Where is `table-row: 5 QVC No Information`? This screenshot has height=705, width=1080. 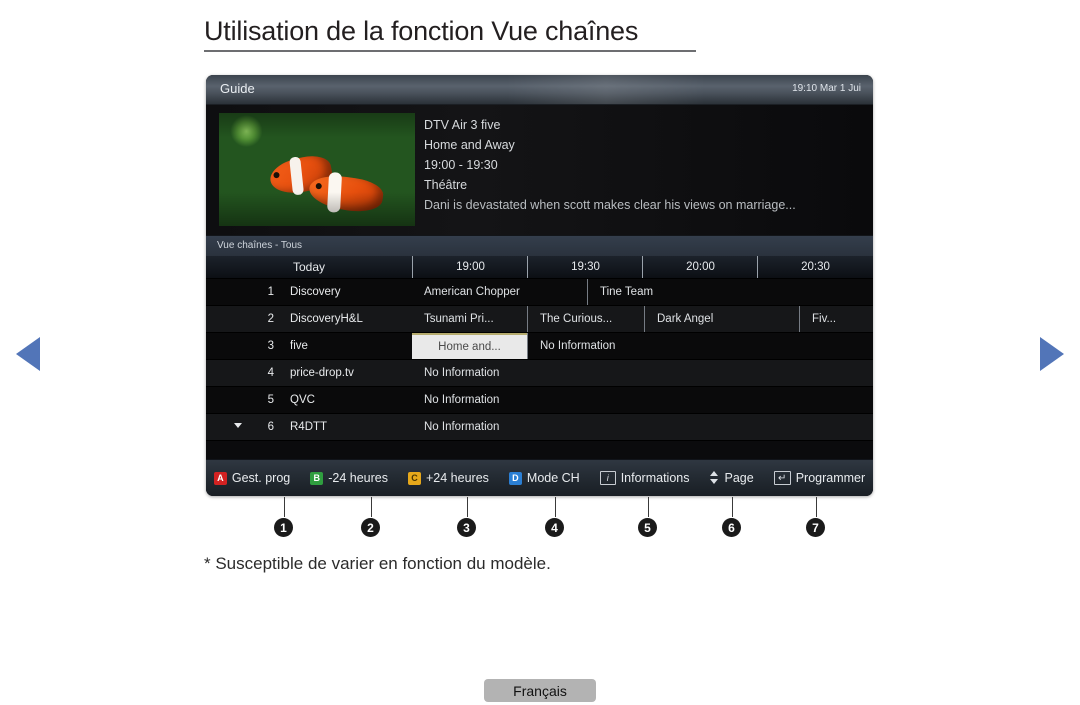
table-row: 5 QVC No Information is located at coordinates (539, 400).